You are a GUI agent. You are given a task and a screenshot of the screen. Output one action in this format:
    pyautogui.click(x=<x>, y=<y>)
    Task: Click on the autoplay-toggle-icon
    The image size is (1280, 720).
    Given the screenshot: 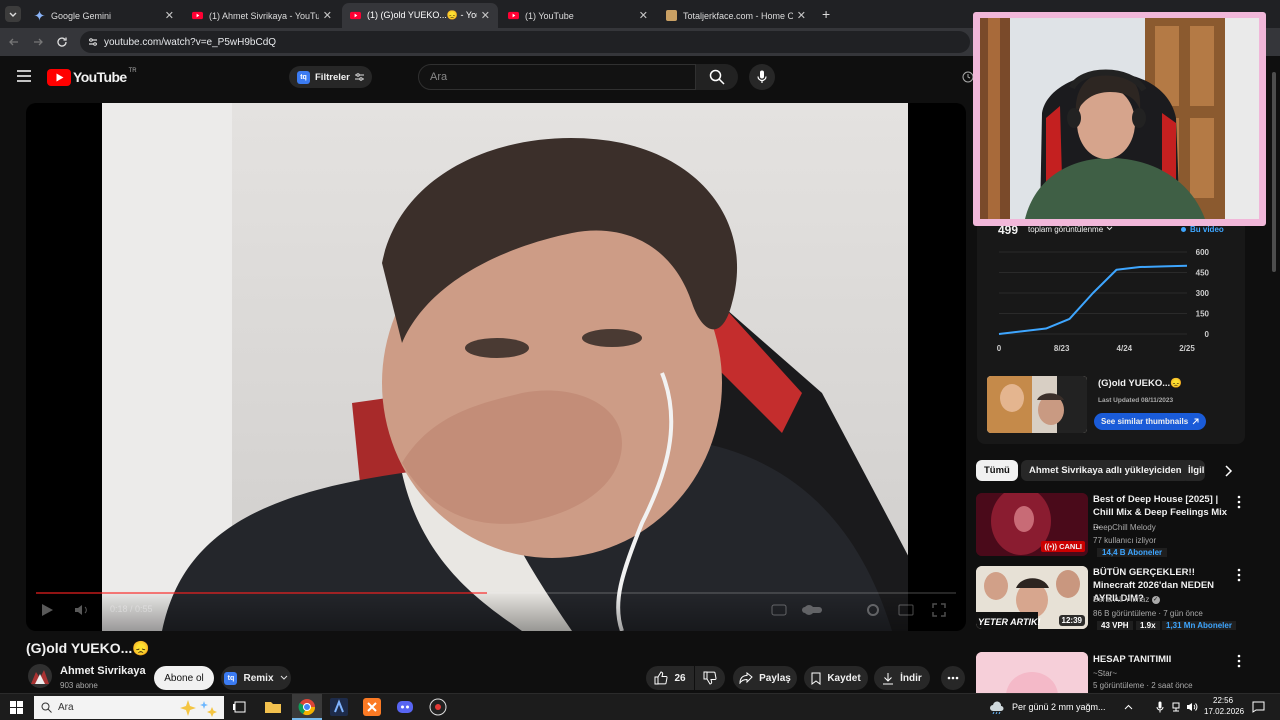 What is the action you would take?
    pyautogui.click(x=812, y=610)
    